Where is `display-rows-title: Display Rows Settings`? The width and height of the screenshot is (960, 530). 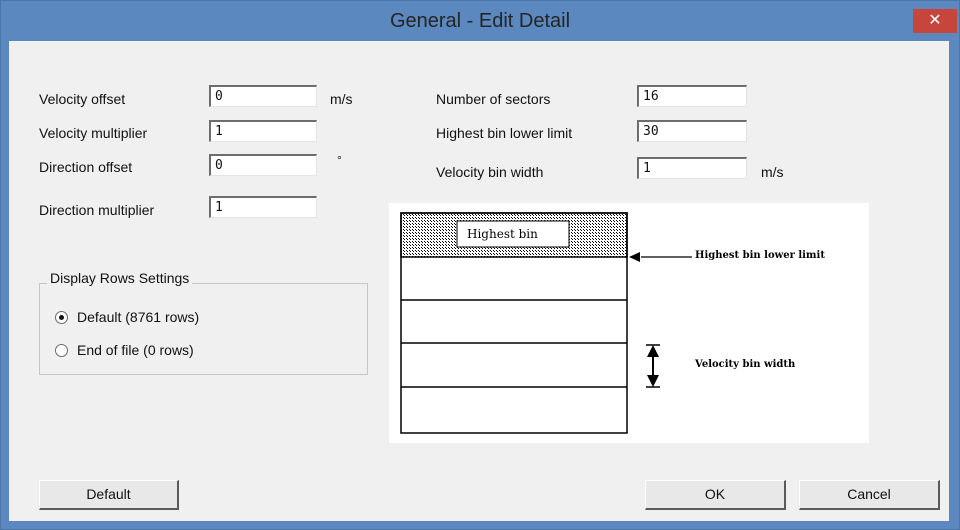 display-rows-title: Display Rows Settings is located at coordinates (120, 278).